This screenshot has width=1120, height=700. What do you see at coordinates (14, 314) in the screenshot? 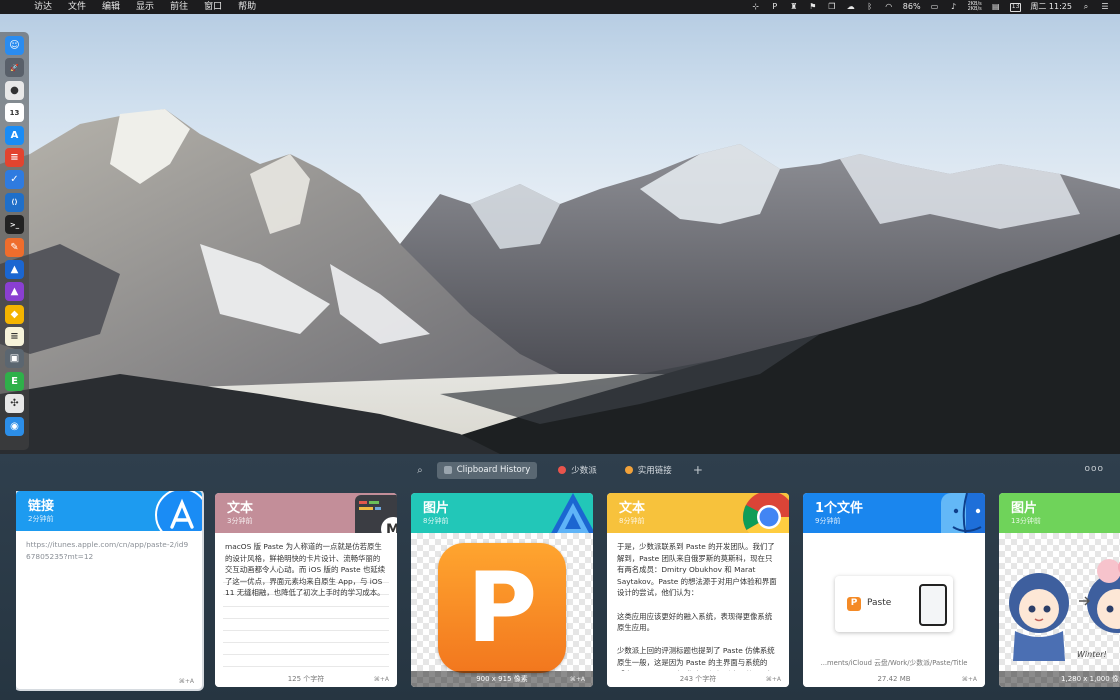
I see `dock-sketch-icon: ◆` at bounding box center [14, 314].